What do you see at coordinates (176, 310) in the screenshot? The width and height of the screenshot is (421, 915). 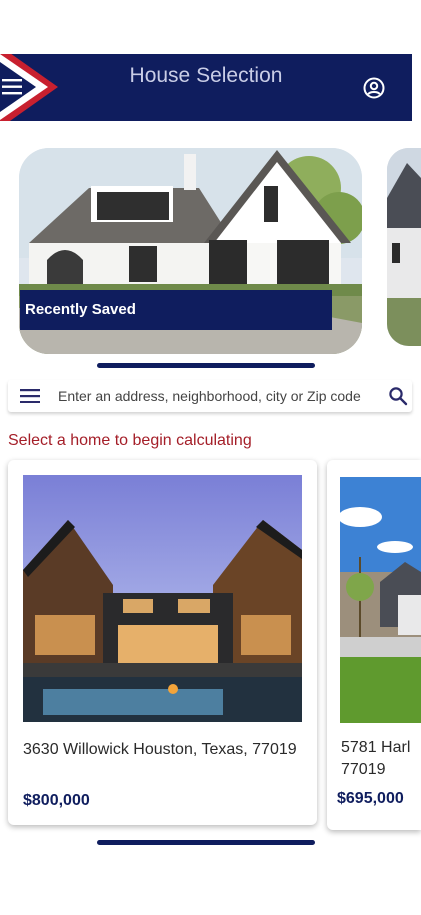 I see `recently-saved-label: Recently Saved` at bounding box center [176, 310].